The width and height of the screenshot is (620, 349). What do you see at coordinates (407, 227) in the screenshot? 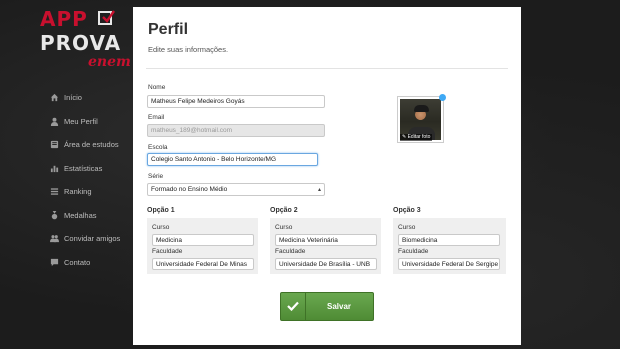
I see `option-3-course-label: Curso` at bounding box center [407, 227].